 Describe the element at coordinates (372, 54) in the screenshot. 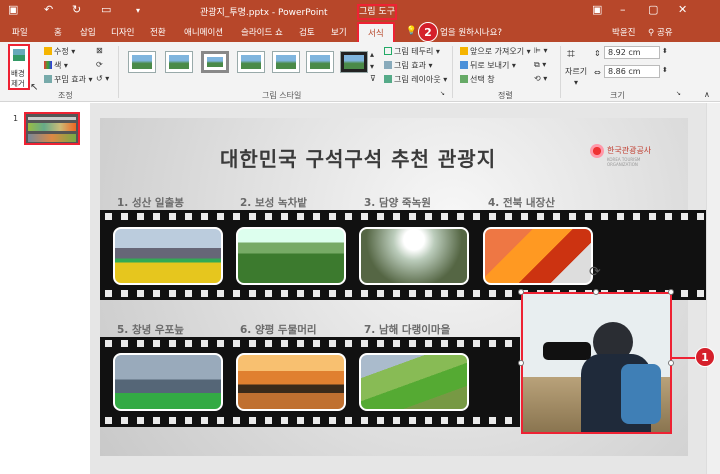

I see `styles-scroll-up-icon: ▴` at that location.